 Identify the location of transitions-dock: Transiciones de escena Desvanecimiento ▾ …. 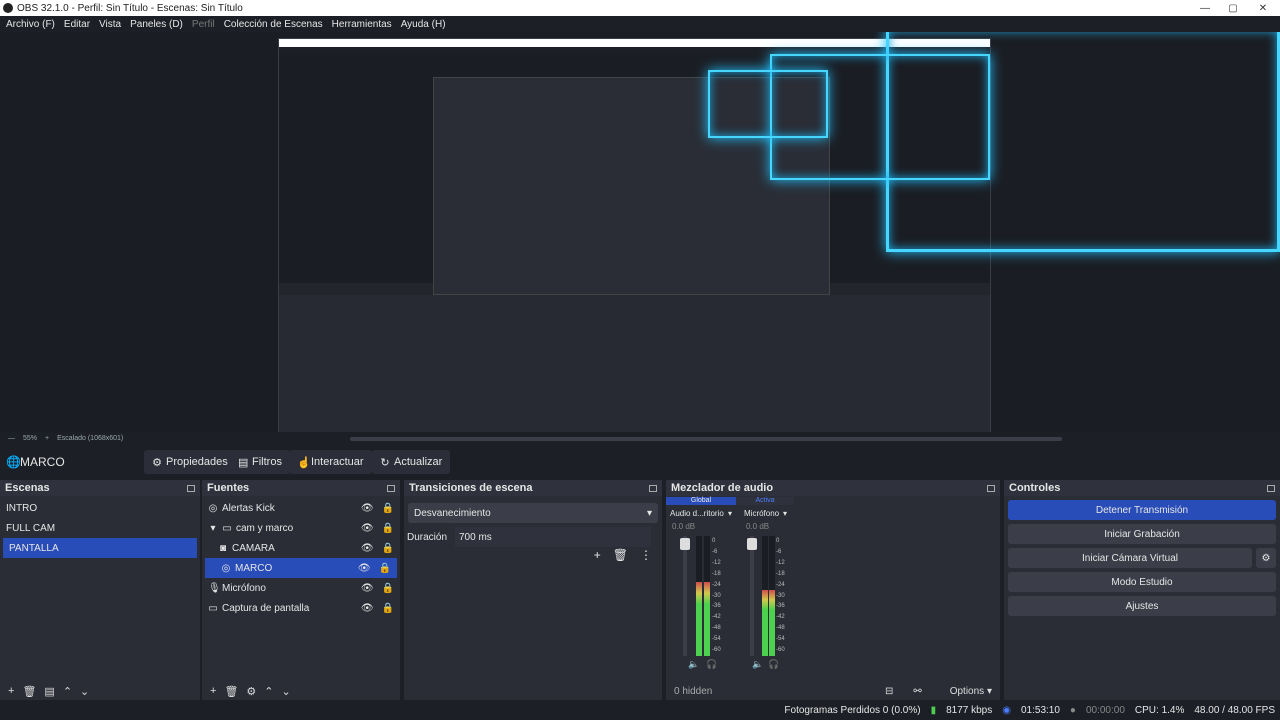
(533, 590).